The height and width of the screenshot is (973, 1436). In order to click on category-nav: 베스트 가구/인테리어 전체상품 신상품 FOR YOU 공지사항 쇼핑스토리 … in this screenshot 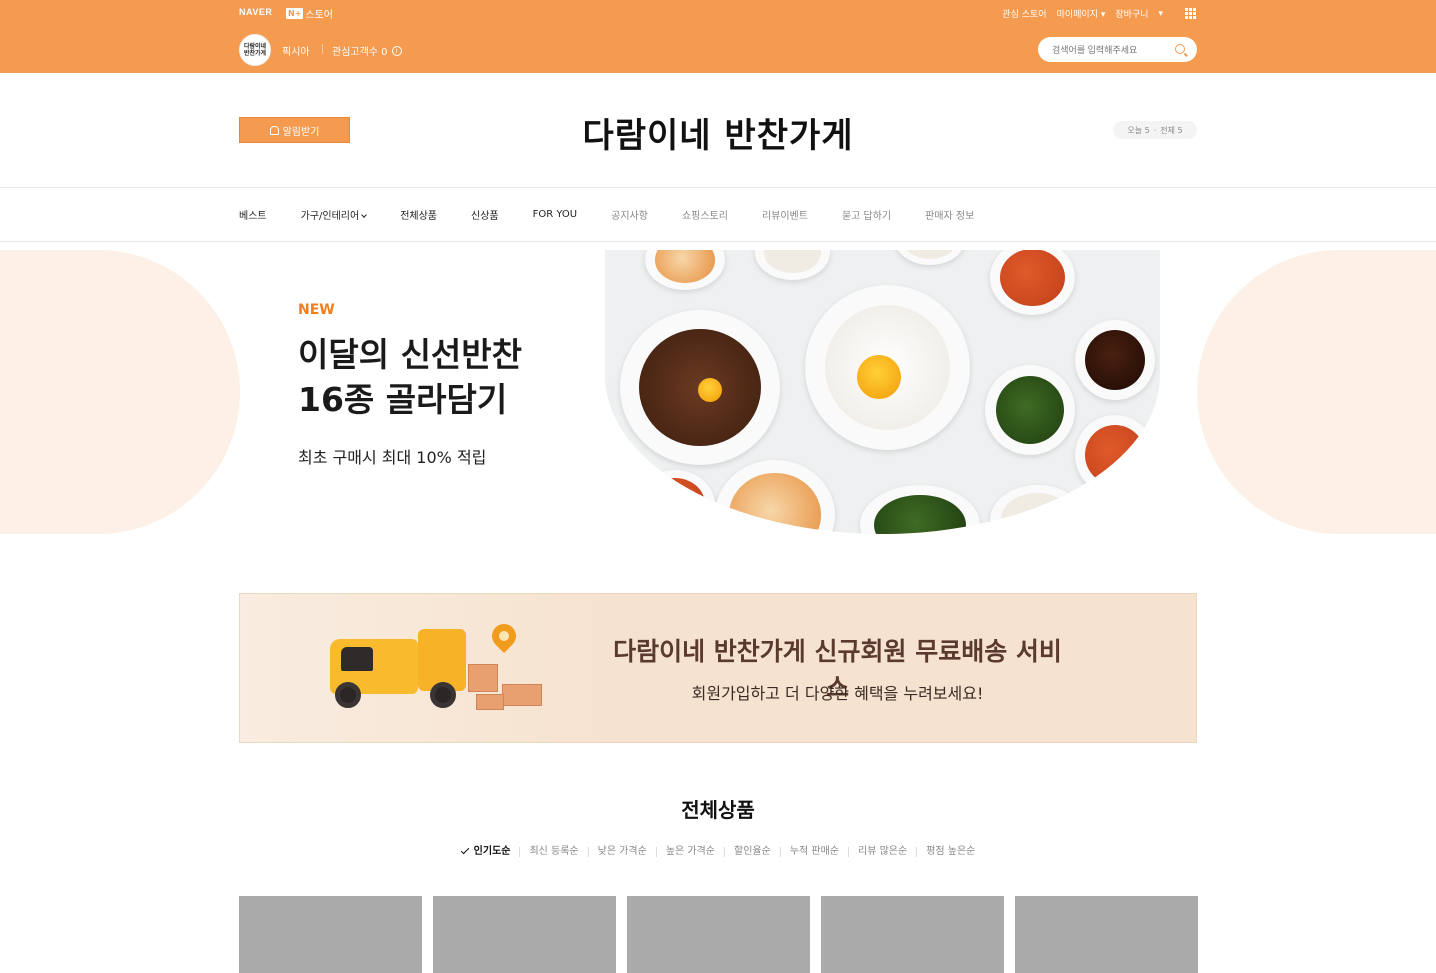, I will do `click(718, 214)`.